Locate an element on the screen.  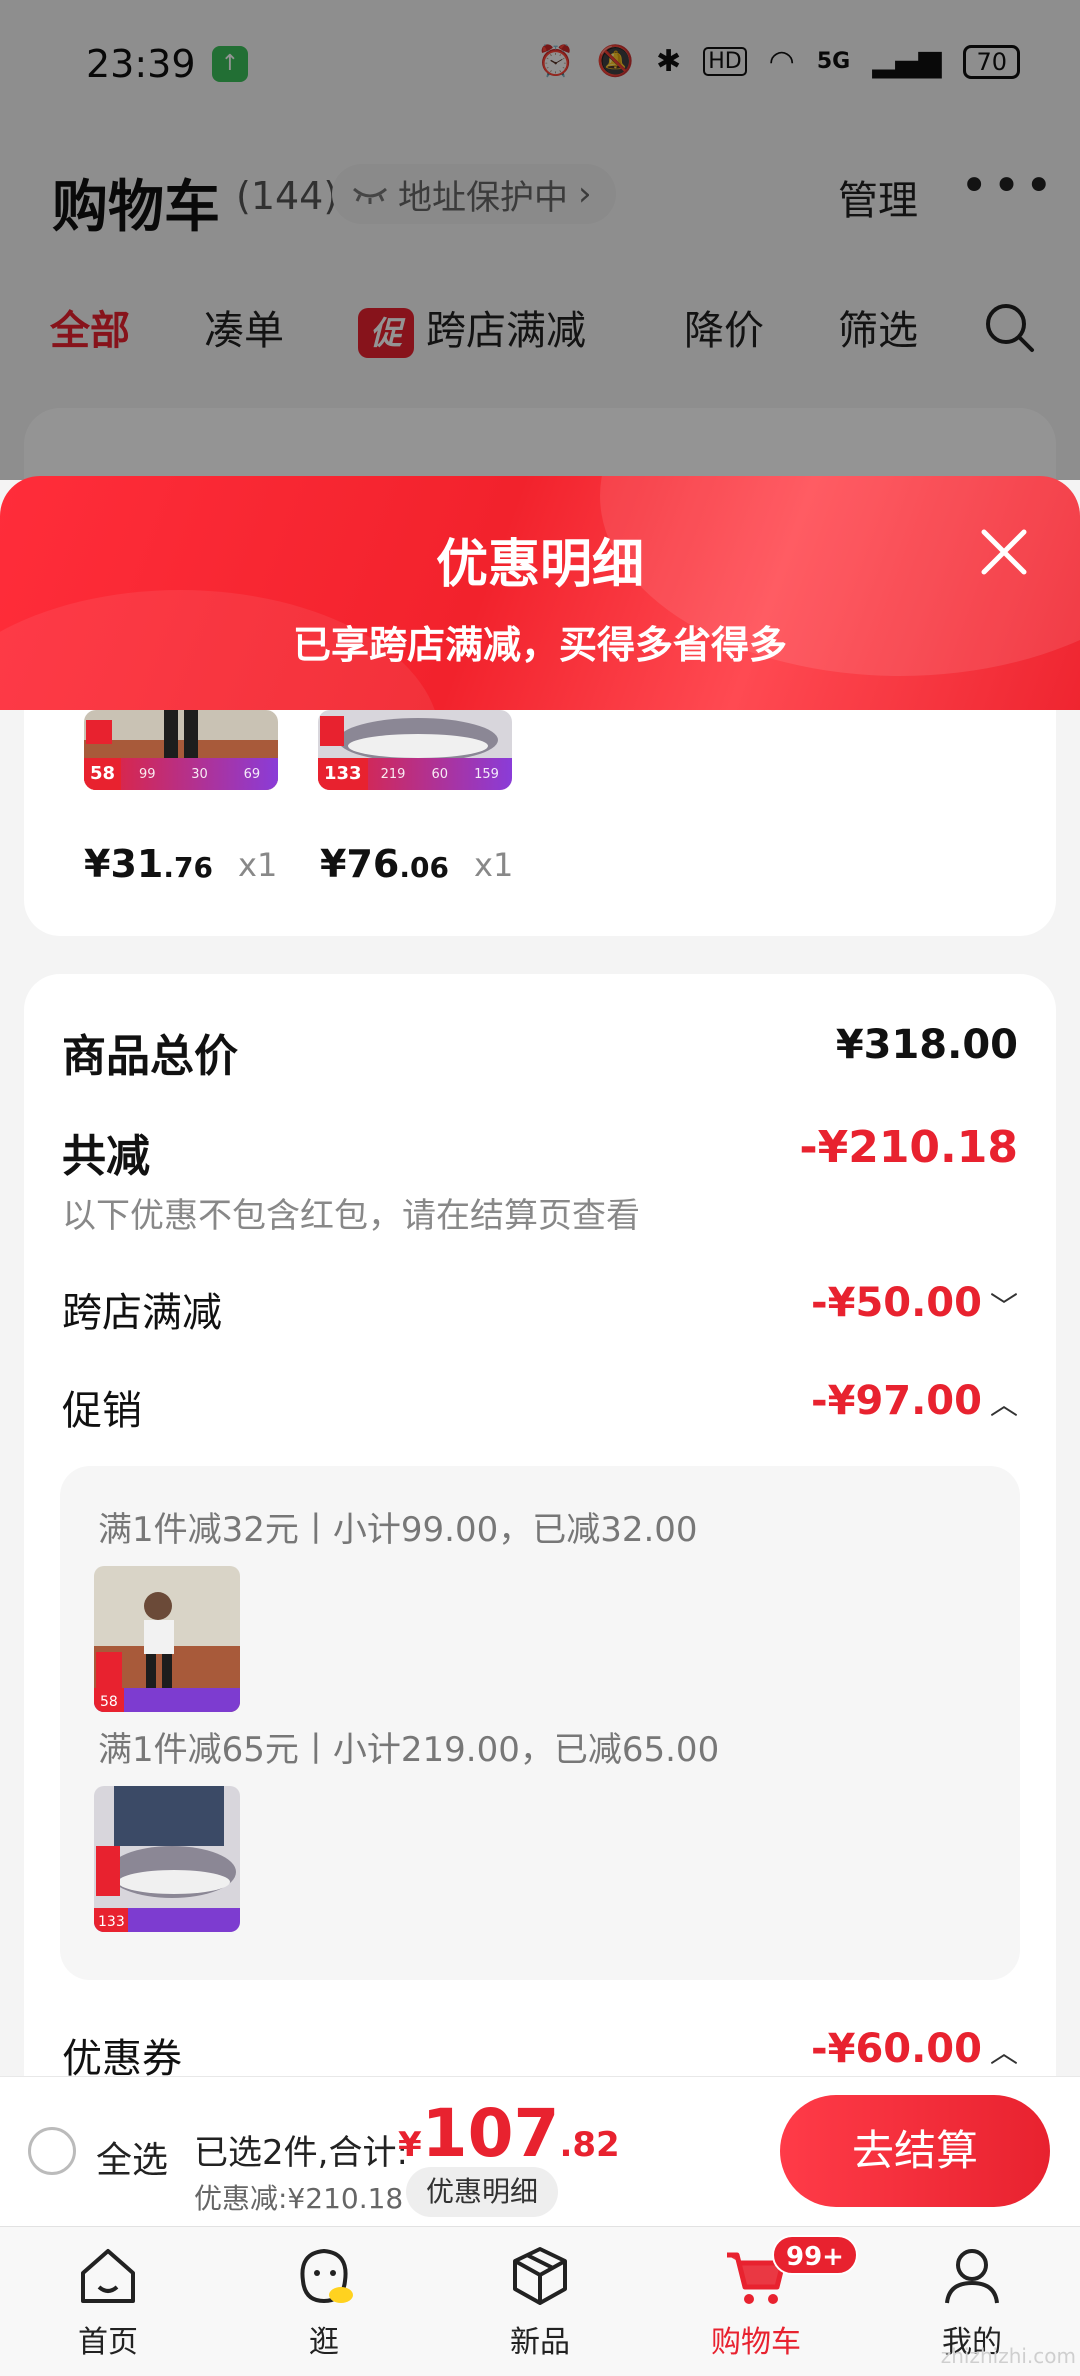
promo-line-2: 满1件减65元丨小计219.00，已减65.00 is located at coordinates (409, 1750).